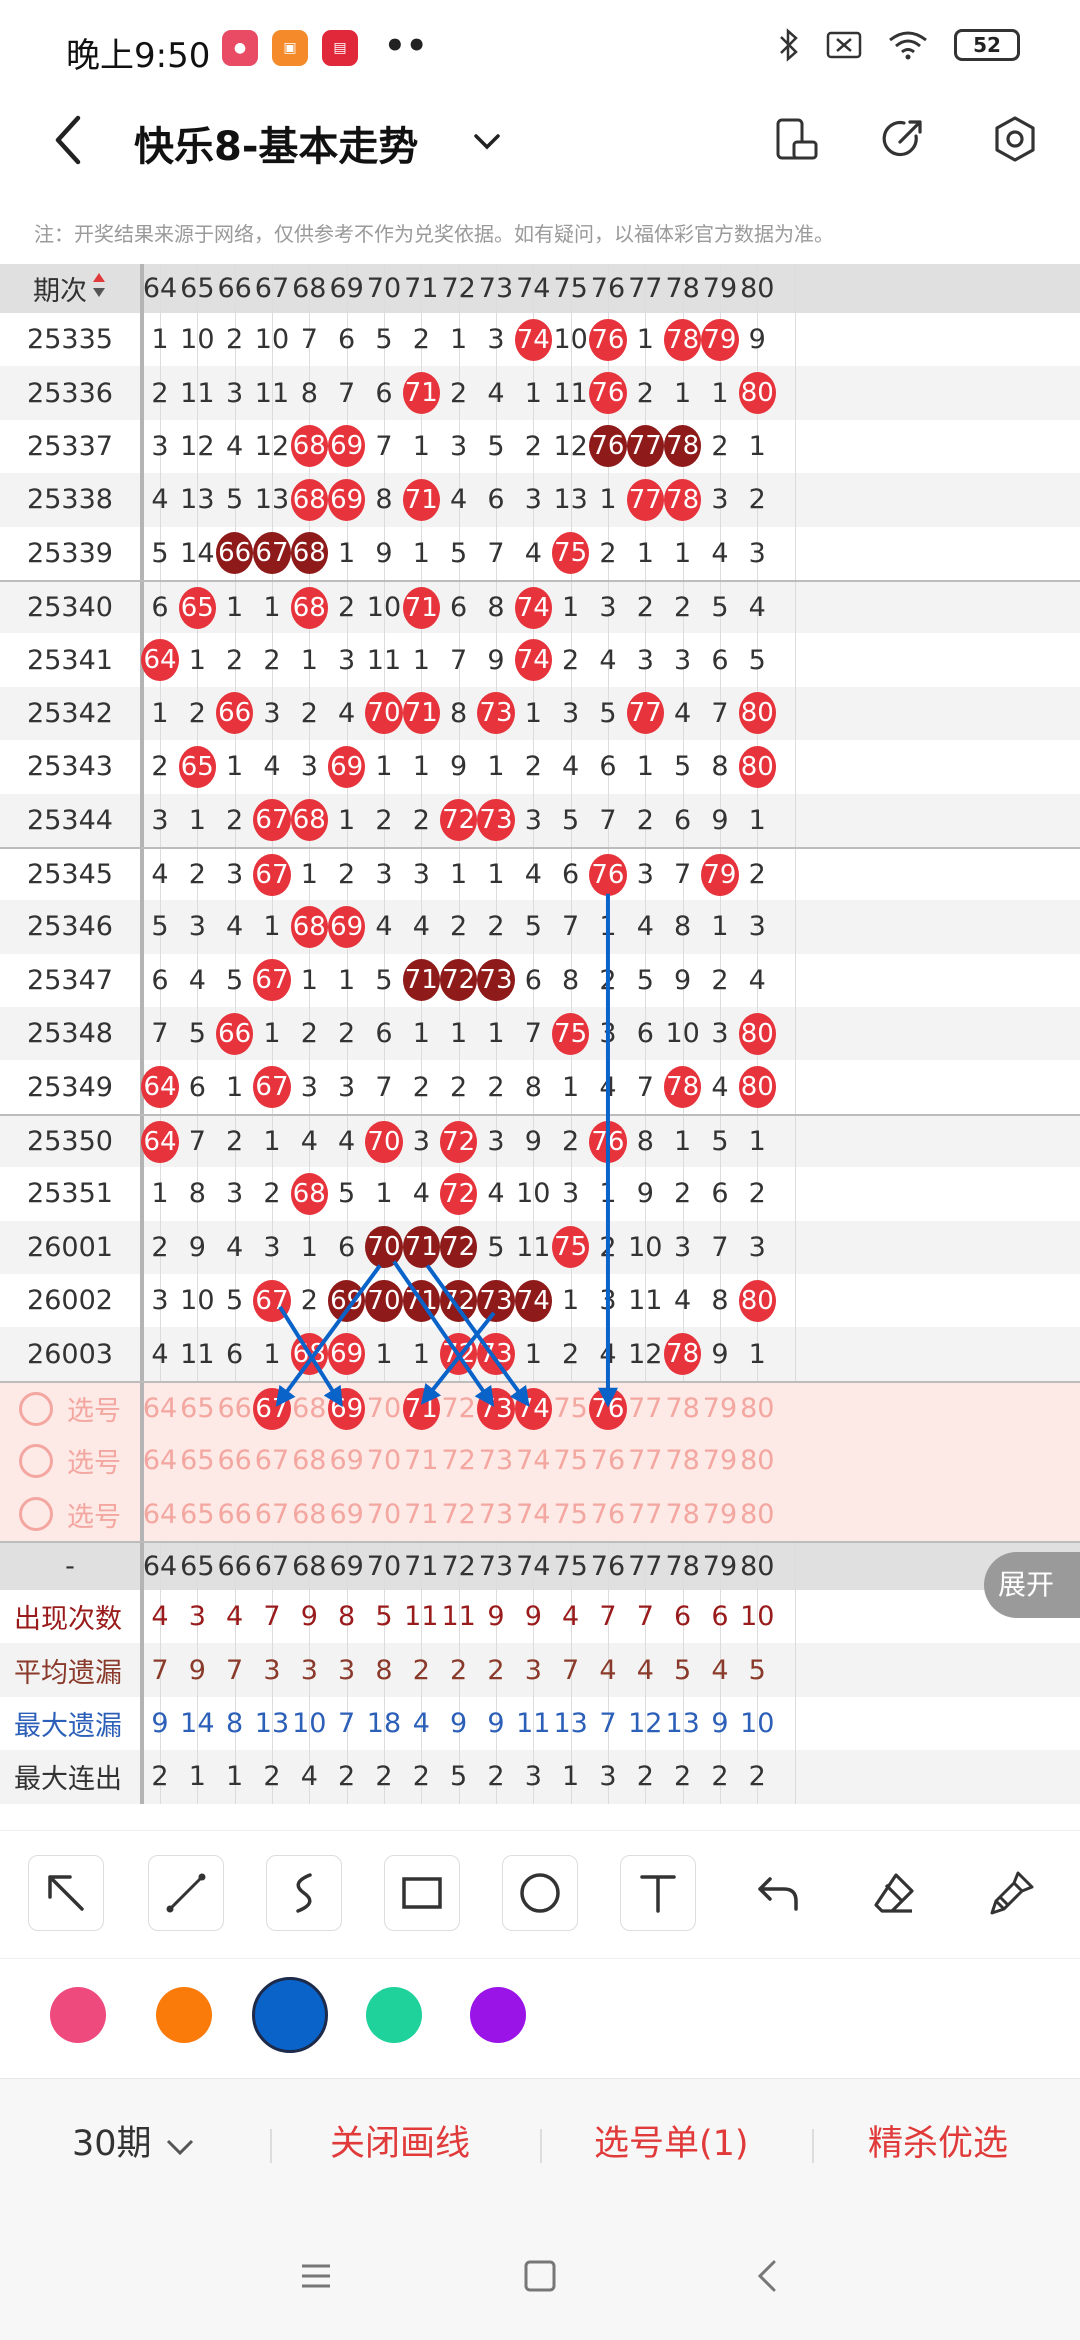 This screenshot has height=2340, width=1080. I want to click on share-icon, so click(903, 139).